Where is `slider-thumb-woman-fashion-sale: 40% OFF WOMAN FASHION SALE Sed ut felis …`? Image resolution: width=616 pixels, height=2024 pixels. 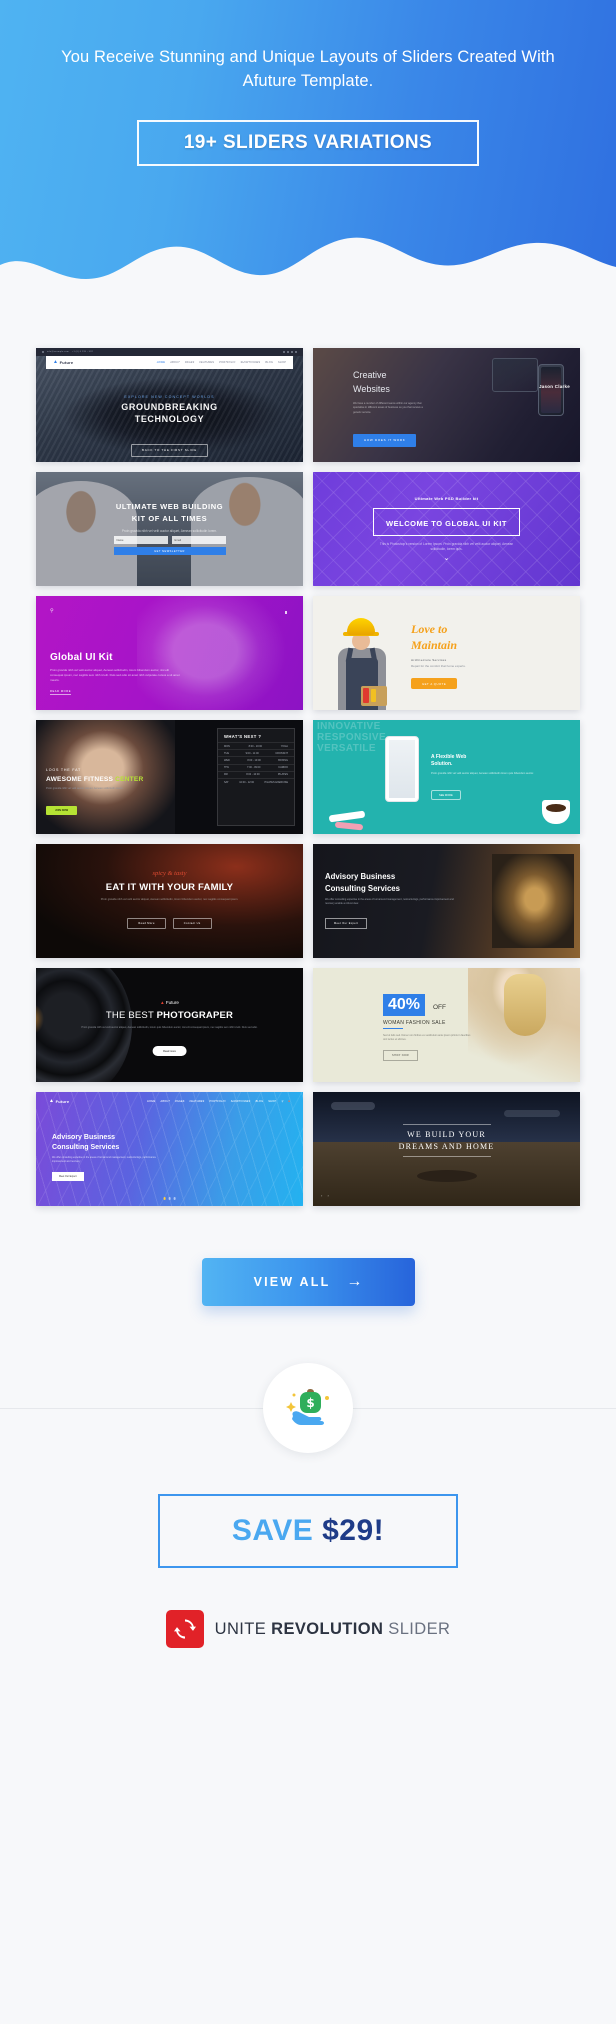 slider-thumb-woman-fashion-sale: 40% OFF WOMAN FASHION SALE Sed ut felis … is located at coordinates (446, 1025).